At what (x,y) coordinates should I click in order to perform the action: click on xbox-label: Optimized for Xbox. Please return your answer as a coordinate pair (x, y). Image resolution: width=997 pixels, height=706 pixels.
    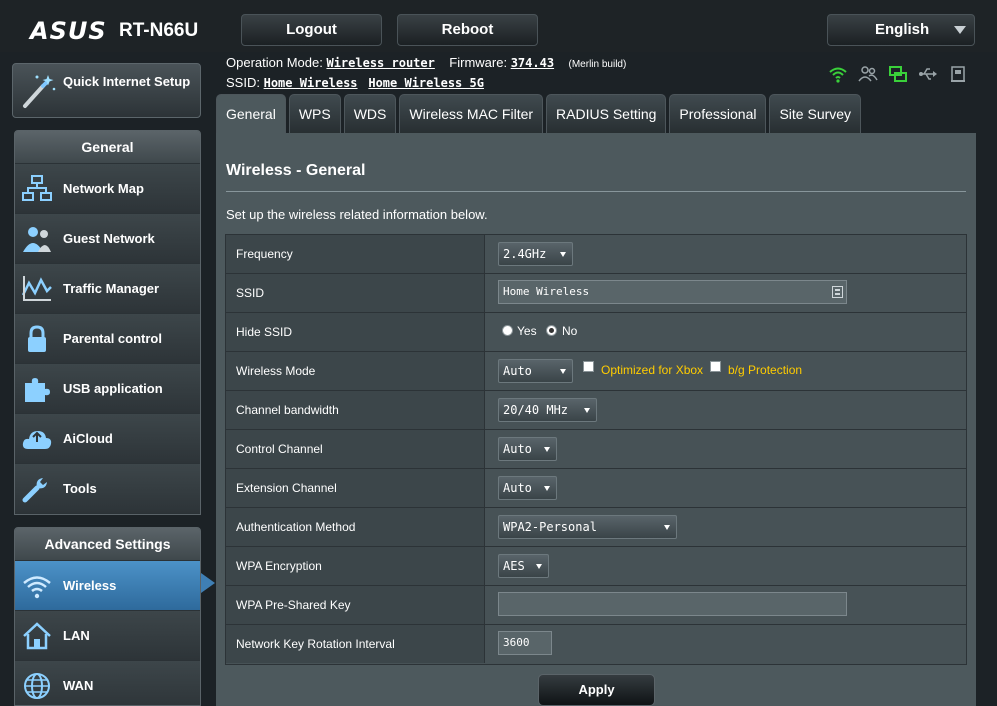
    Looking at the image, I should click on (652, 370).